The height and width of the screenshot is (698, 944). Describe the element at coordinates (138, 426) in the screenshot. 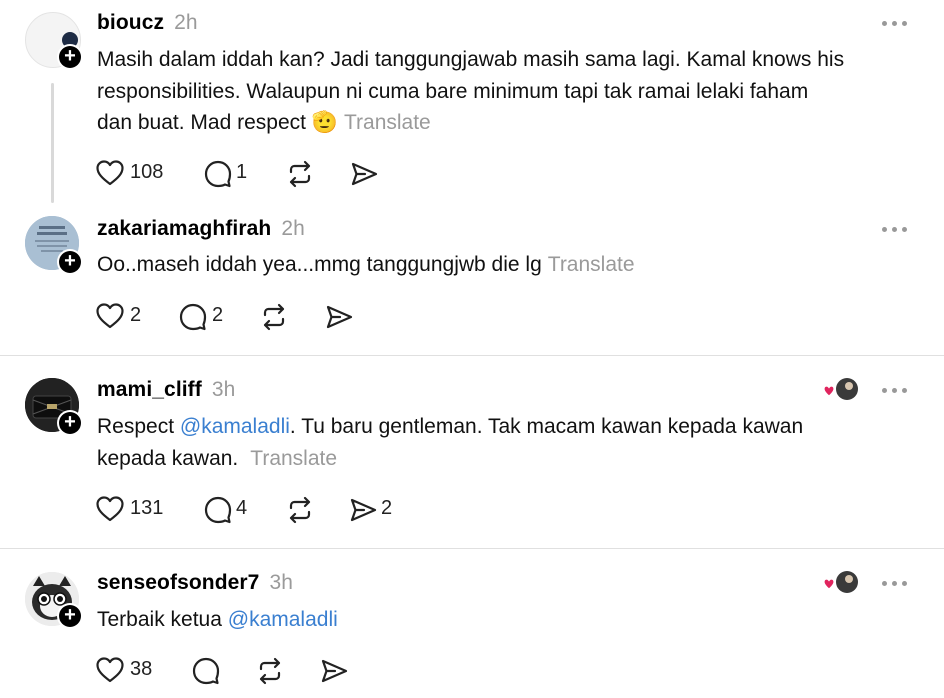

I see `post-text: Respect` at that location.